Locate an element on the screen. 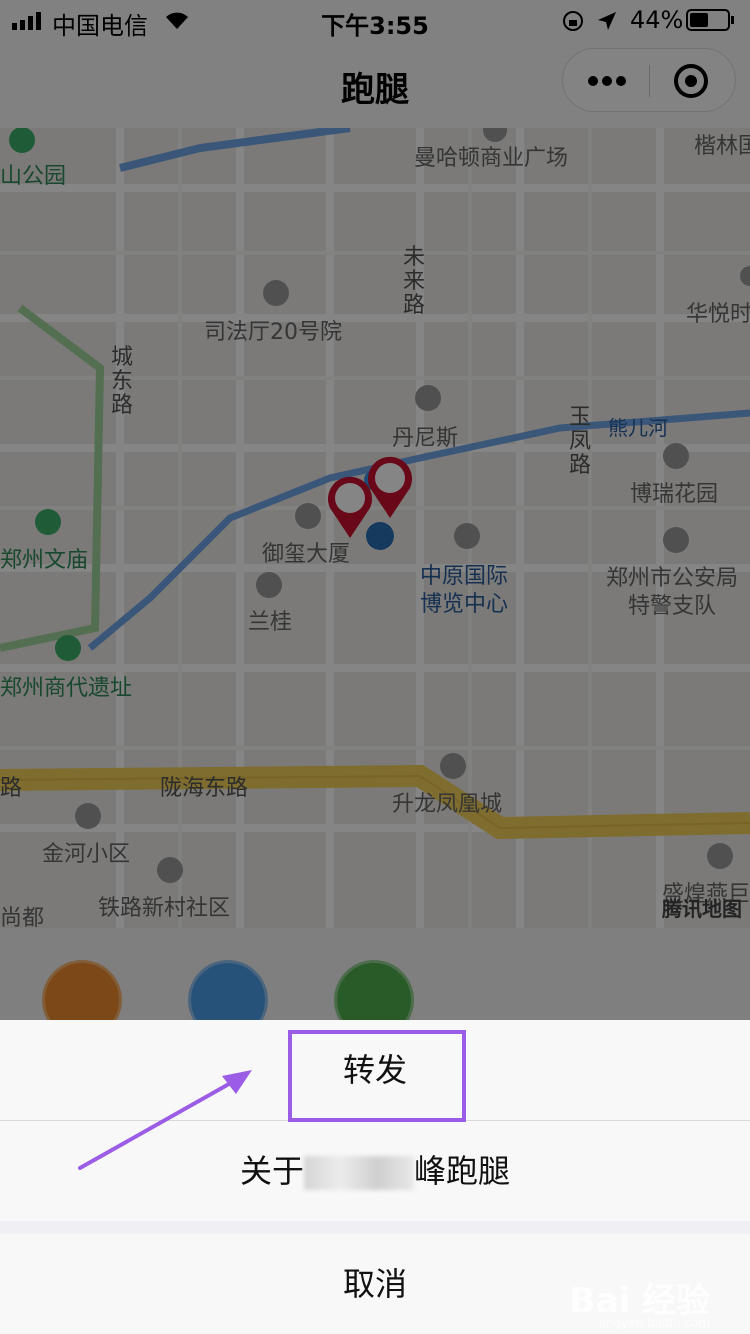 The width and height of the screenshot is (750, 1334). watermark-url: jingyan.baidu.com is located at coordinates (654, 1323).